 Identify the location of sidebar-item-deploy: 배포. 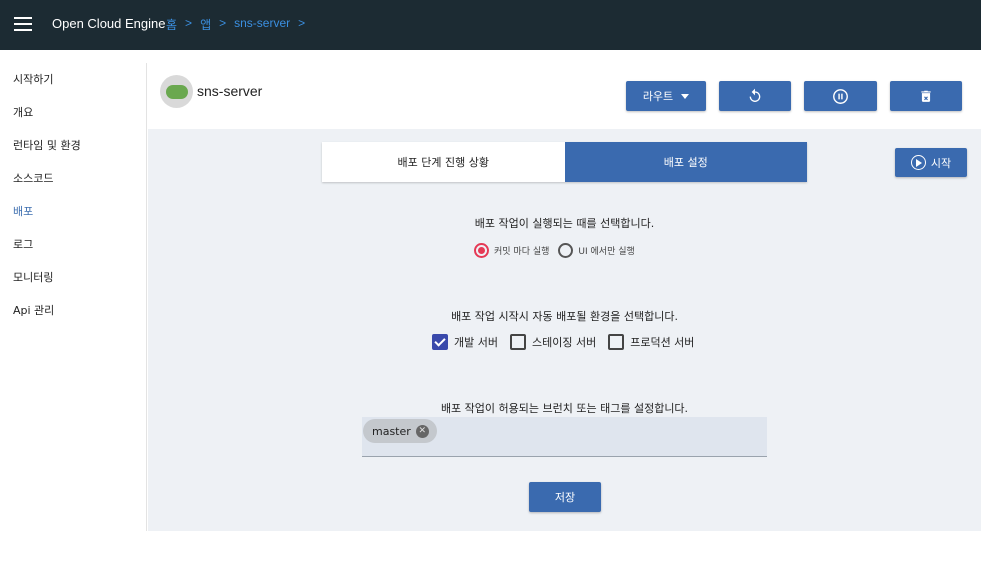
(73, 211).